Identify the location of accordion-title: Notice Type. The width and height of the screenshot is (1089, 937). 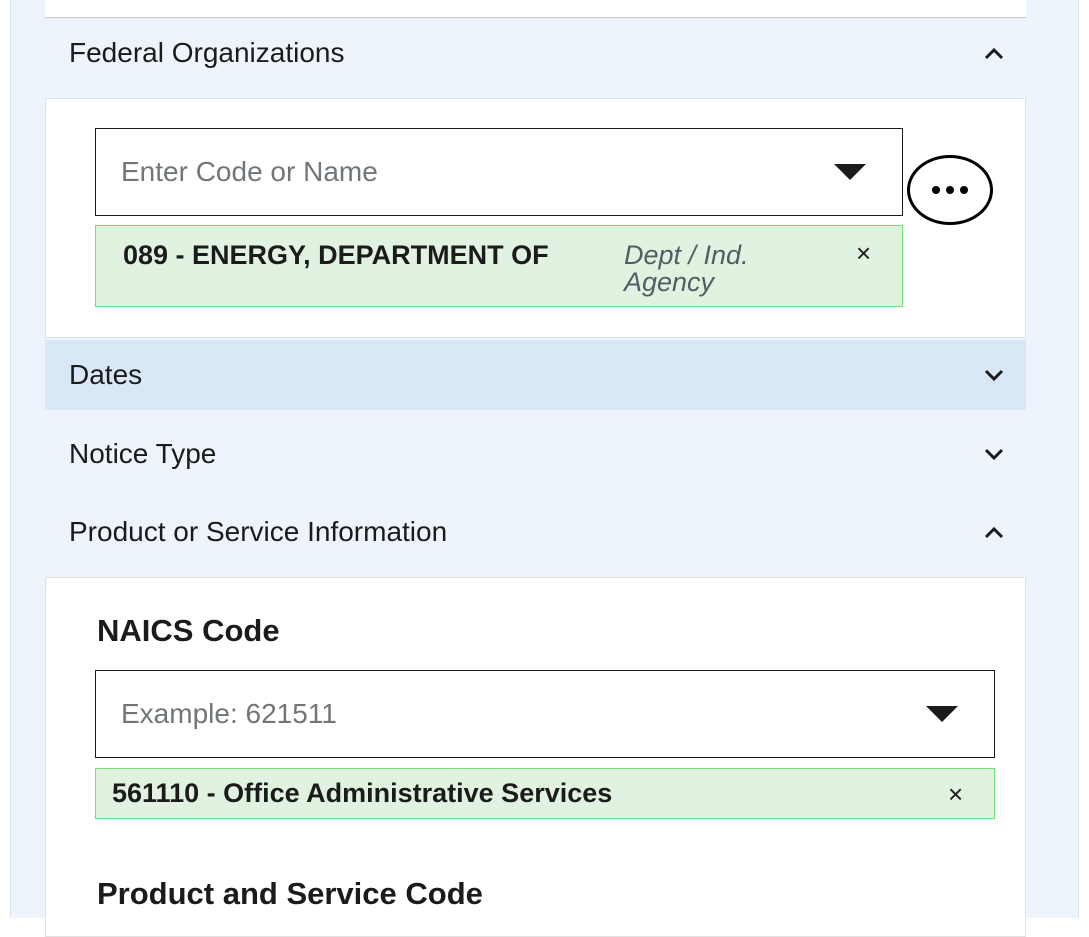
(143, 453).